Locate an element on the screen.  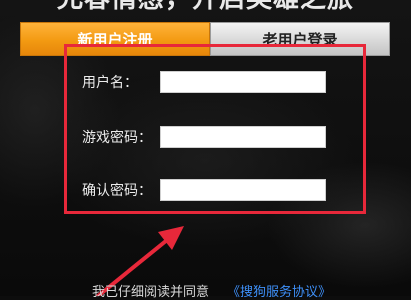
agreement-line: 我已仔细阅读并同意 《搜狗服务协议》 is located at coordinates (211, 290).